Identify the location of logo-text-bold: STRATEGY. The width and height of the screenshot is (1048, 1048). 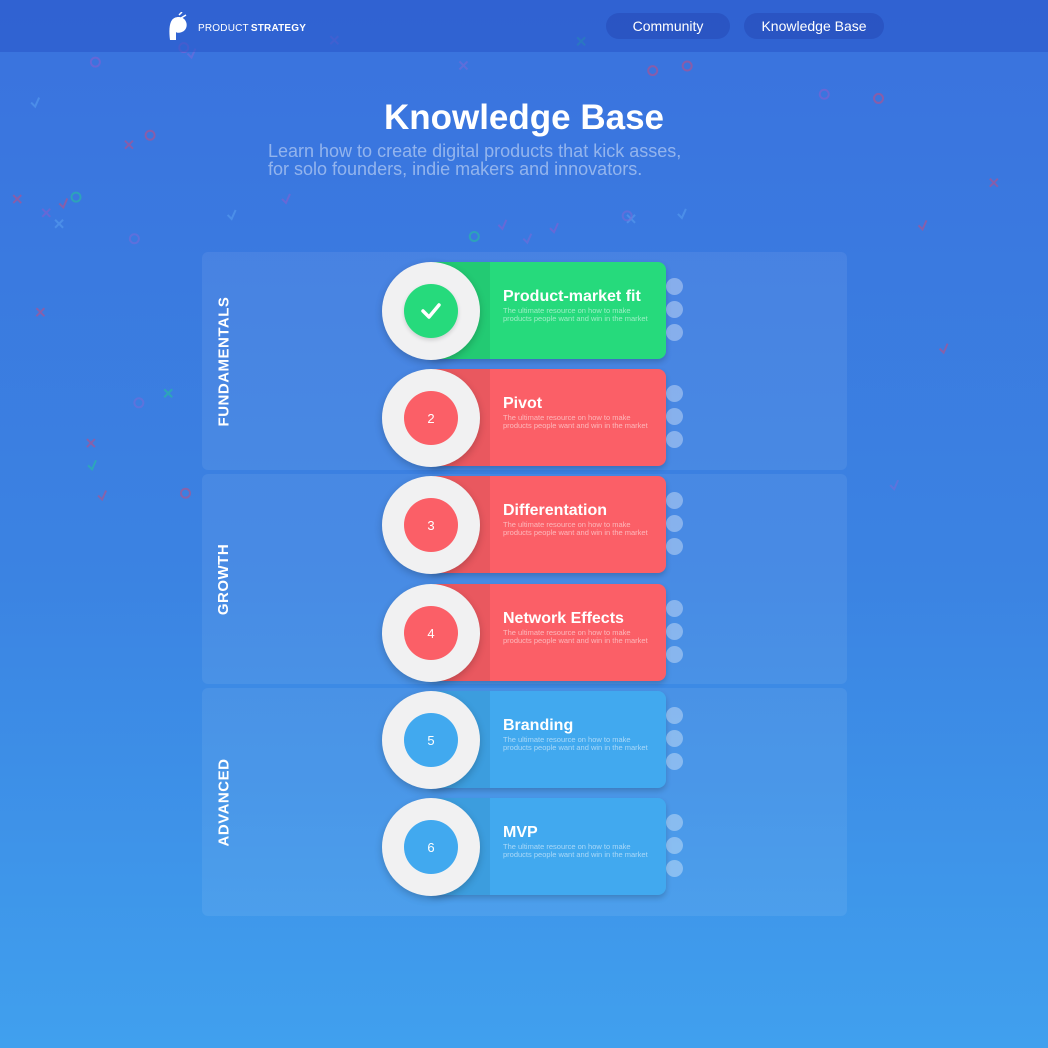
(278, 28).